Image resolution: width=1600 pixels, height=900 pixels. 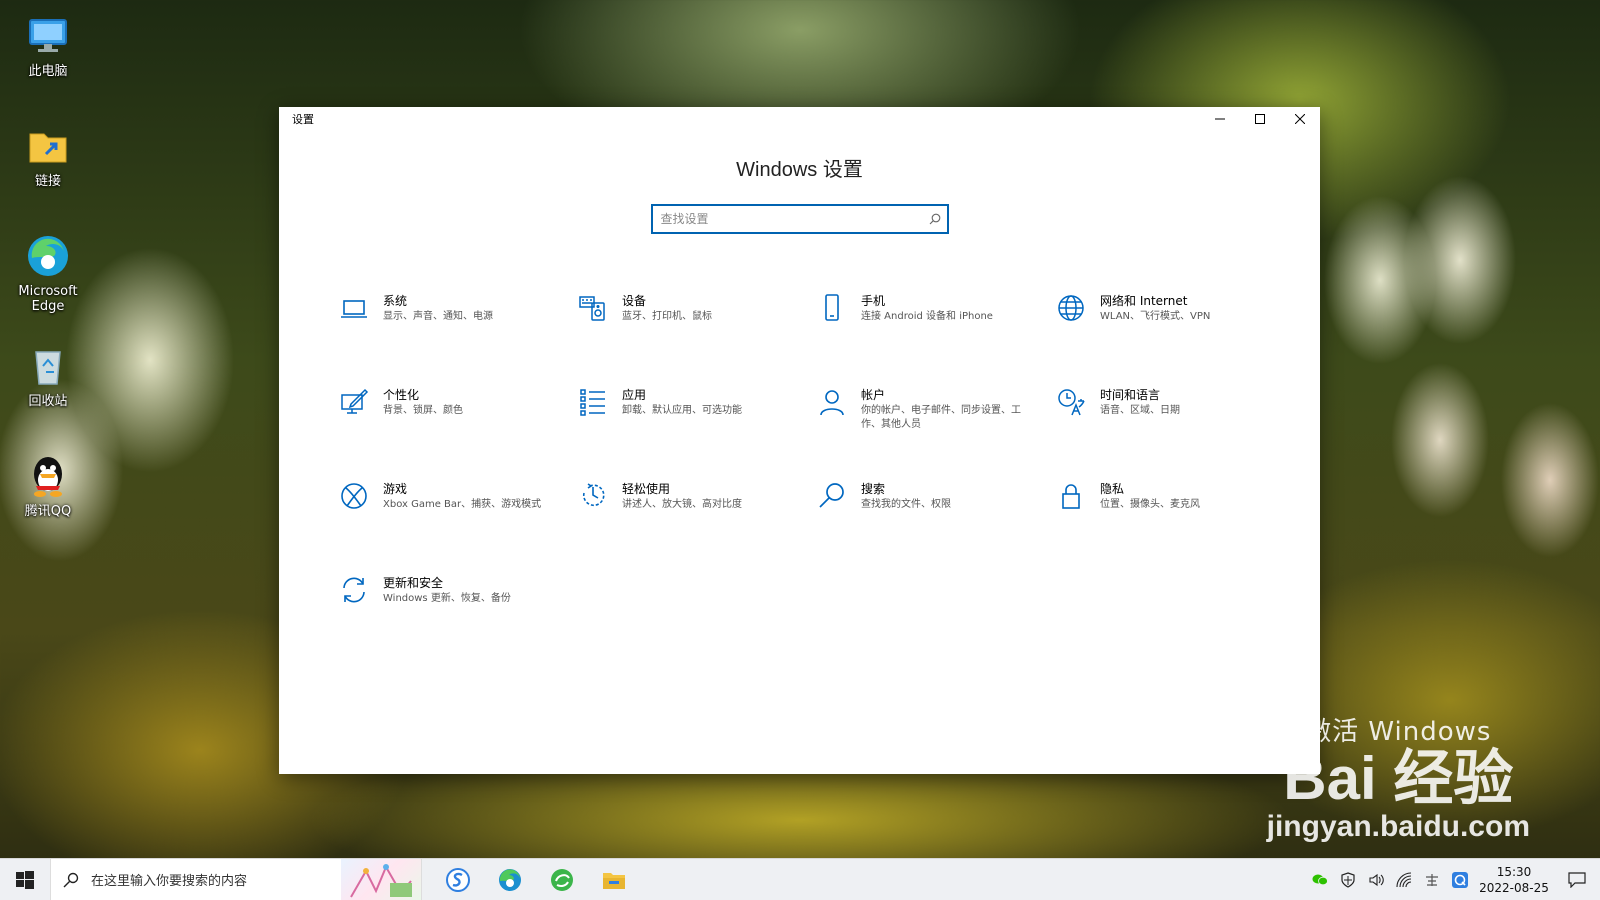 I want to click on tile-title: 个性化, so click(x=401, y=395).